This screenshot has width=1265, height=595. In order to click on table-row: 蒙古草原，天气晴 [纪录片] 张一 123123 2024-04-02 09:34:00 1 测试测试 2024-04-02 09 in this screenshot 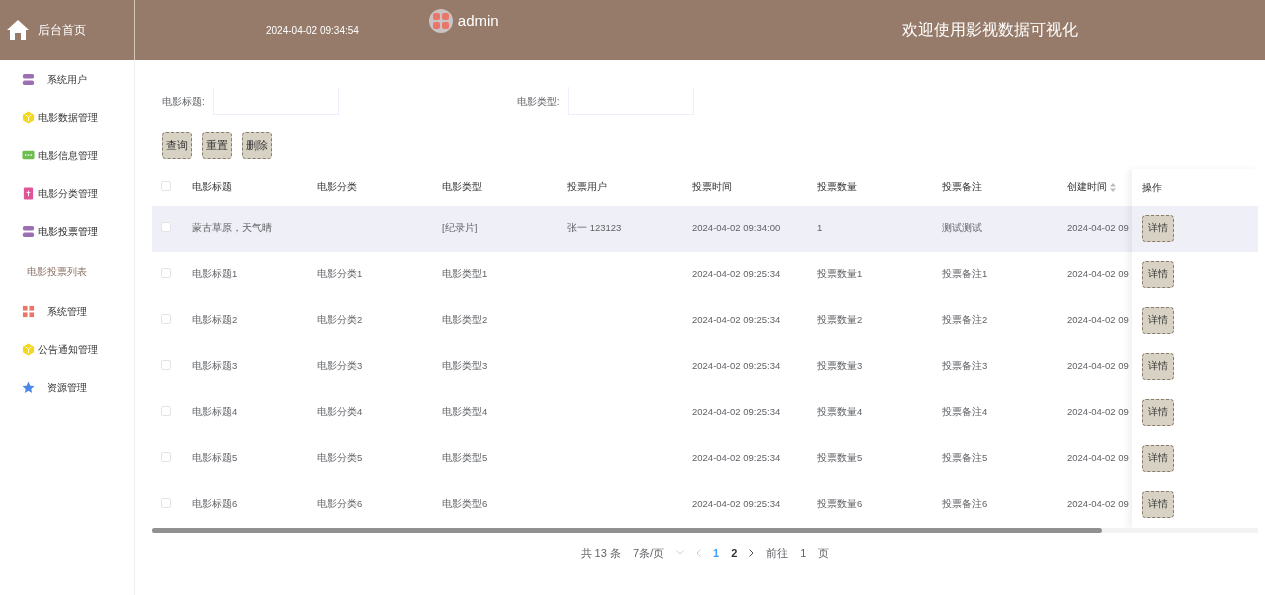, I will do `click(642, 228)`.